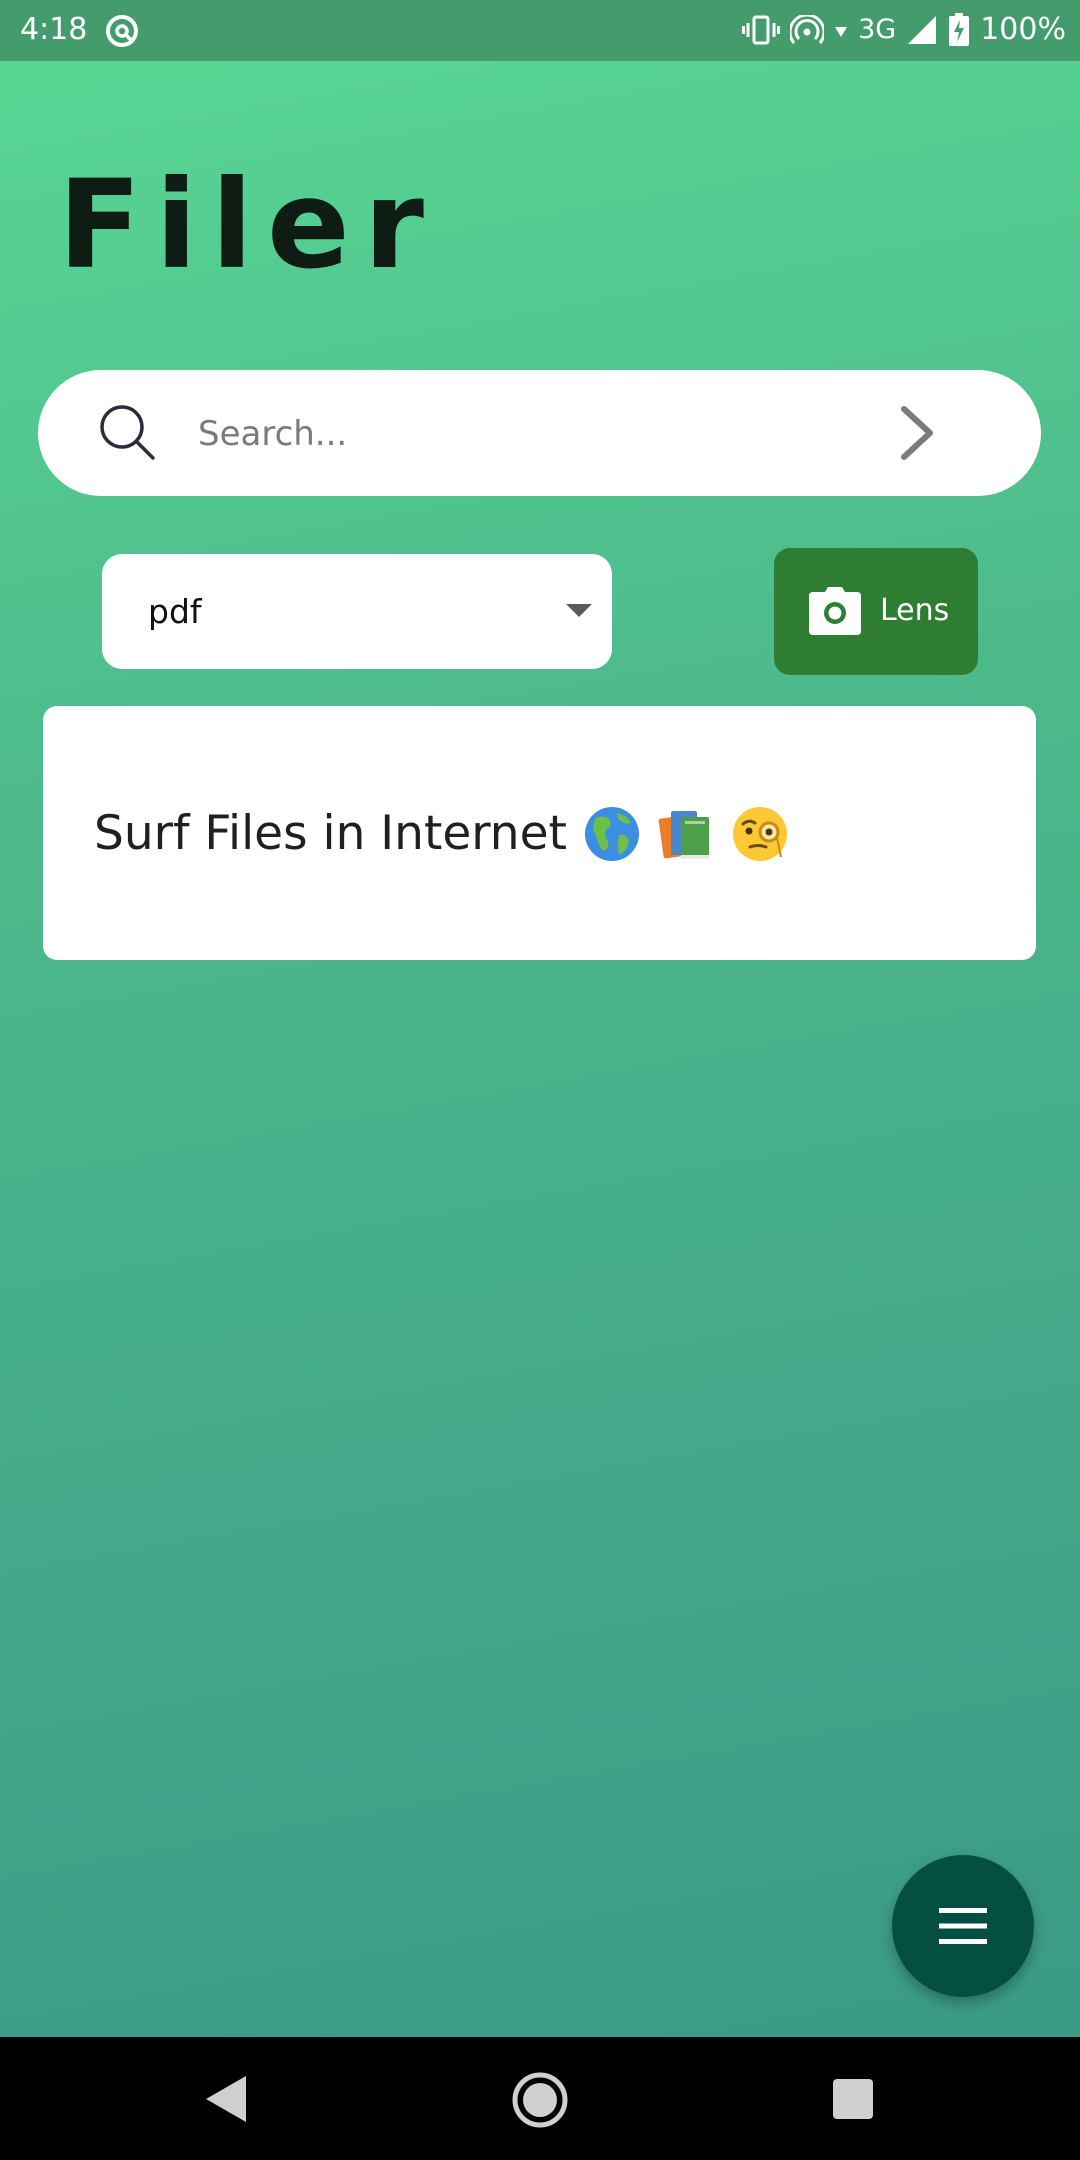 This screenshot has height=2160, width=1080. I want to click on camera-icon, so click(835, 611).